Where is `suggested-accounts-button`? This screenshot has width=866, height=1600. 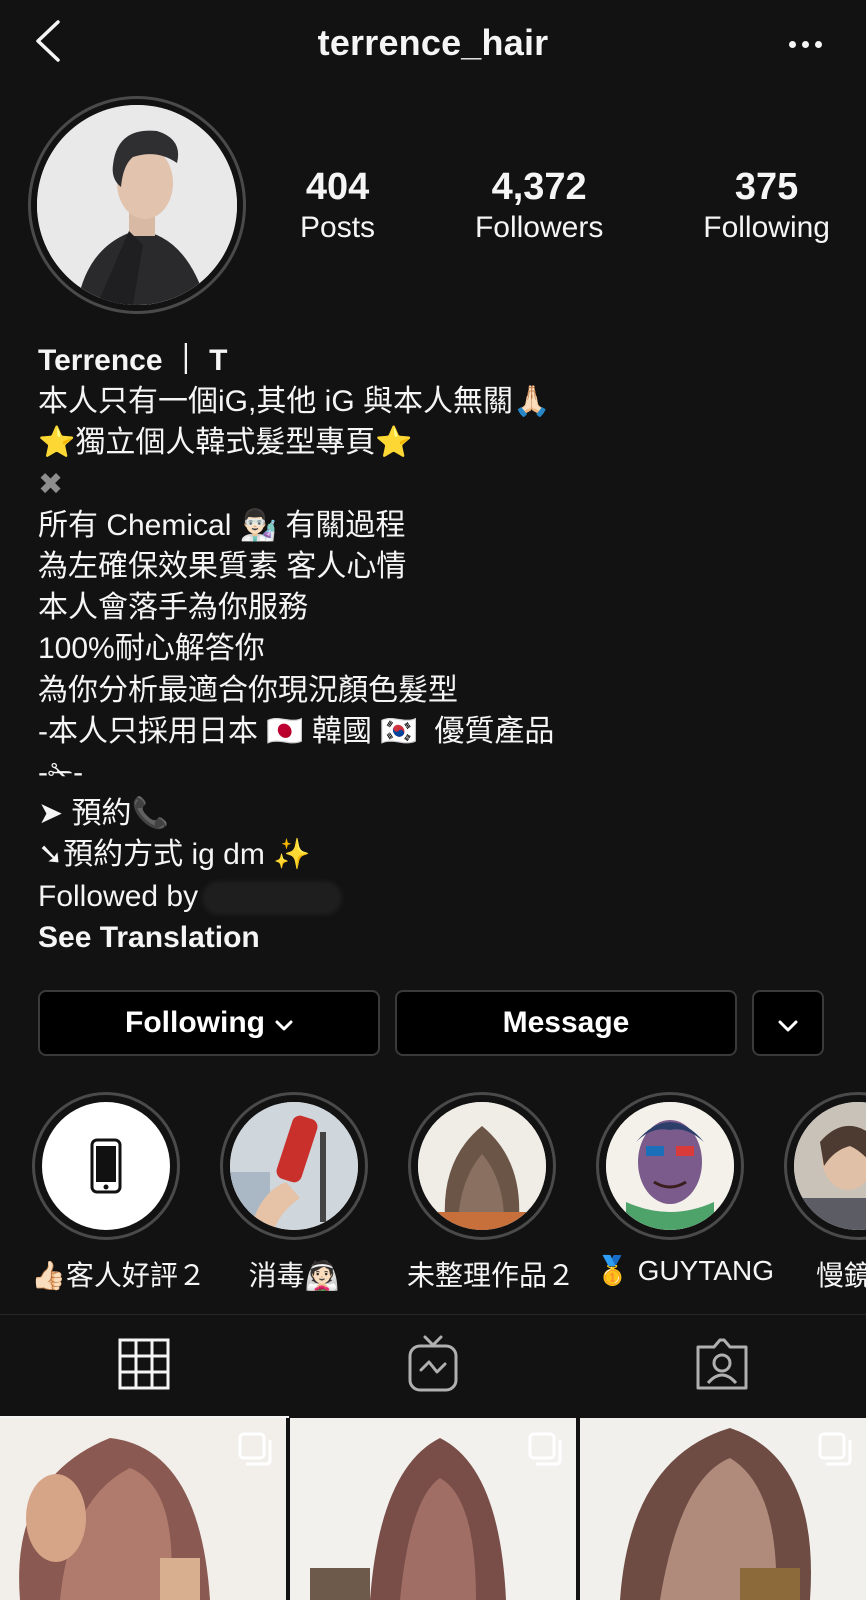 suggested-accounts-button is located at coordinates (788, 1023).